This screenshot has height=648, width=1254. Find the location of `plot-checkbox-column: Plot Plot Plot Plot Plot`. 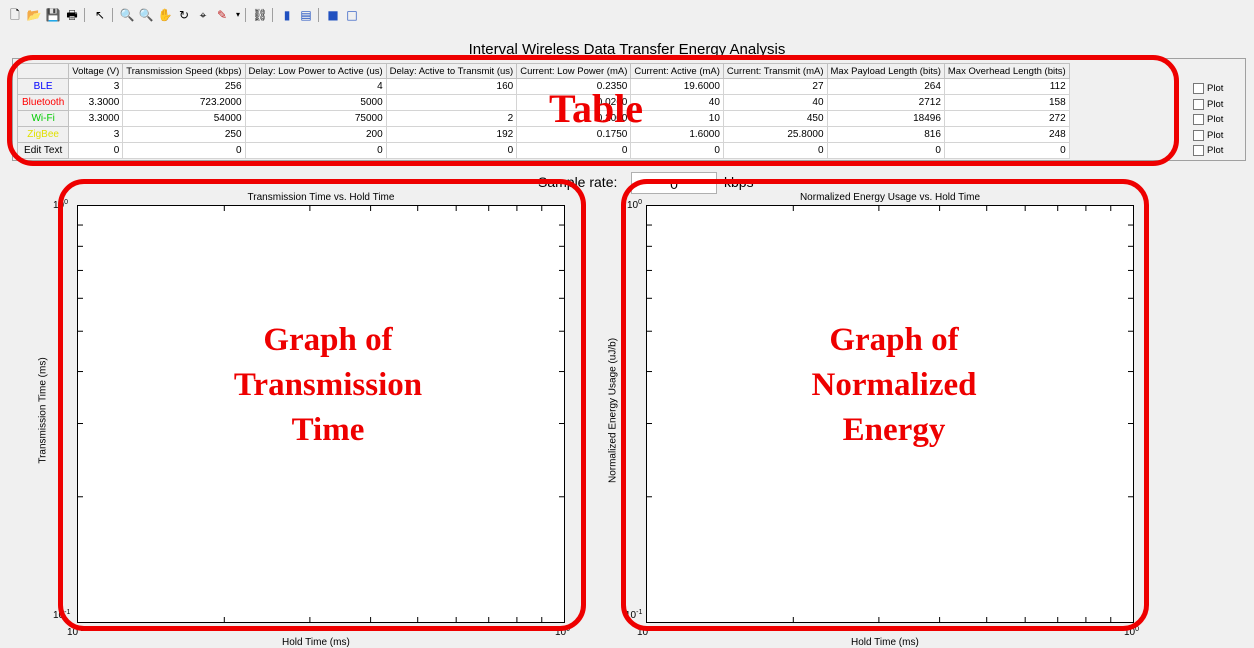

plot-checkbox-column: Plot Plot Plot Plot Plot is located at coordinates (1208, 120).